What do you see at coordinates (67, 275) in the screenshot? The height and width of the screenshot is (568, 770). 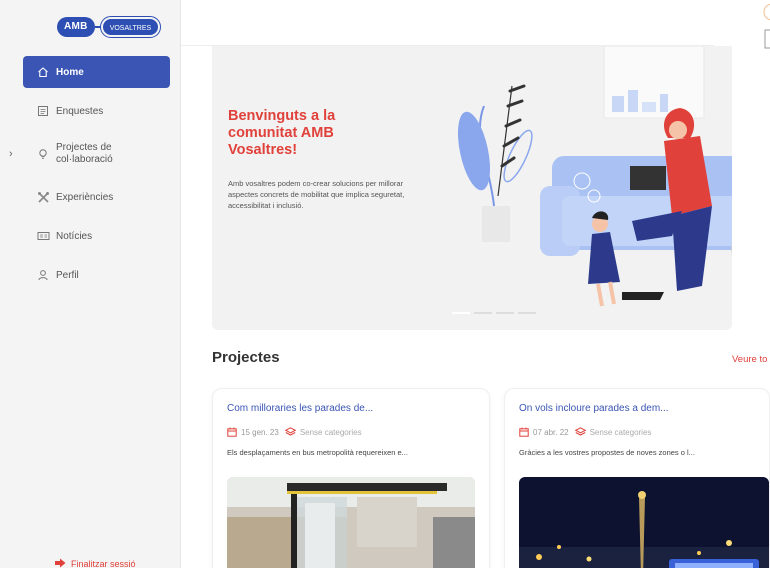 I see `sidebar-item-label: Perfil` at bounding box center [67, 275].